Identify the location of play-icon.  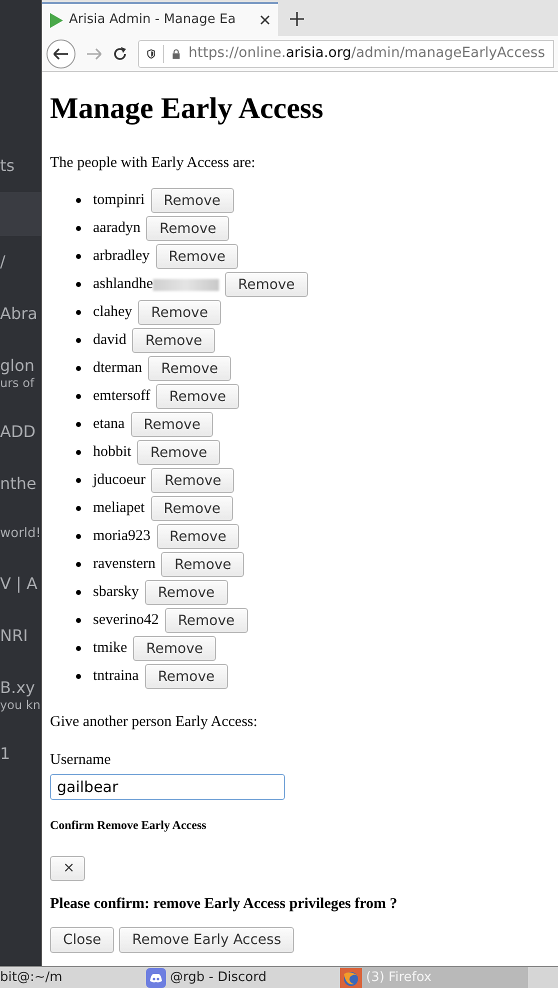
(56, 20).